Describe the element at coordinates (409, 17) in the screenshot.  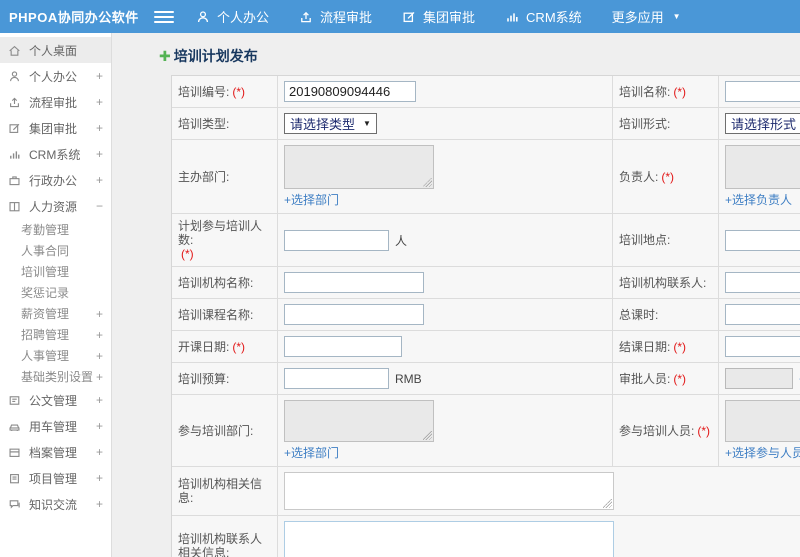
I see `edit-square-icon` at that location.